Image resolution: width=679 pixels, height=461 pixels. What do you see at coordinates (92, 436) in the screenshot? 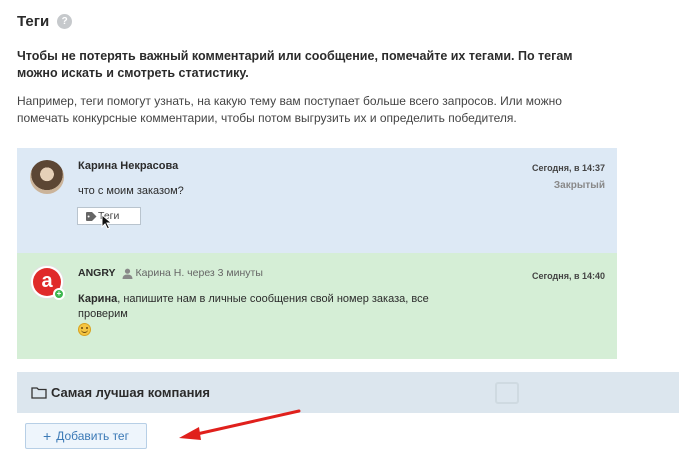
I see `add-tag-label: Добавить тег` at bounding box center [92, 436].